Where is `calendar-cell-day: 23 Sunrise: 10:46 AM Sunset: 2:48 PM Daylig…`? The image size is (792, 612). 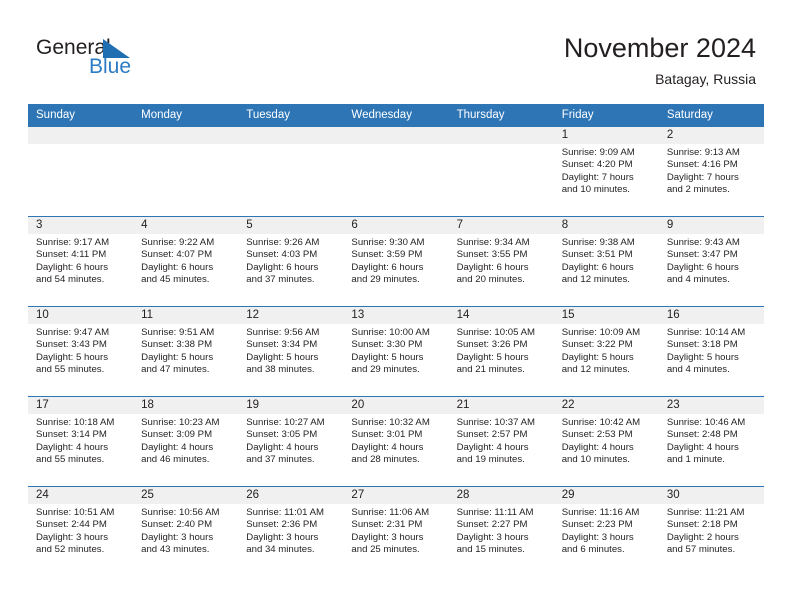 calendar-cell-day: 23 Sunrise: 10:46 AM Sunset: 2:48 PM Daylig… is located at coordinates (711, 441).